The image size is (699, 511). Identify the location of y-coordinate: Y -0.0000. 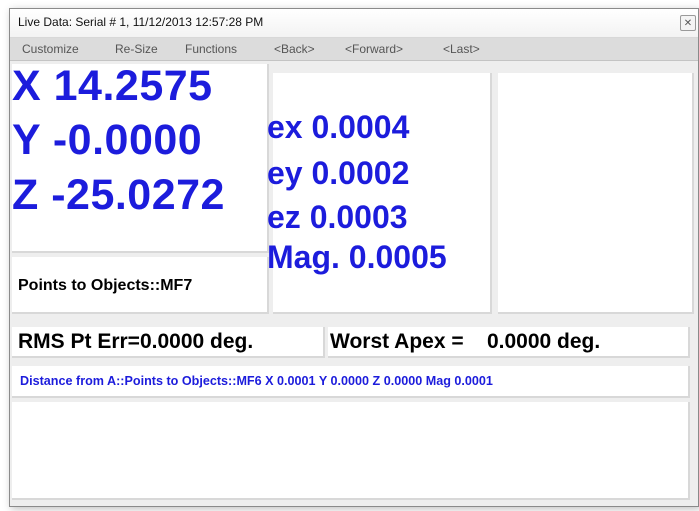
(107, 140).